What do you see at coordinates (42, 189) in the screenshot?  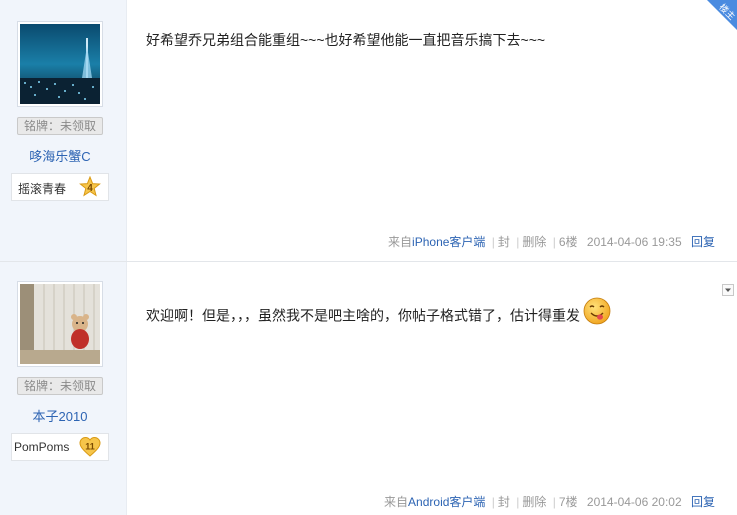 I see `fan-group-label: 摇滚青春` at bounding box center [42, 189].